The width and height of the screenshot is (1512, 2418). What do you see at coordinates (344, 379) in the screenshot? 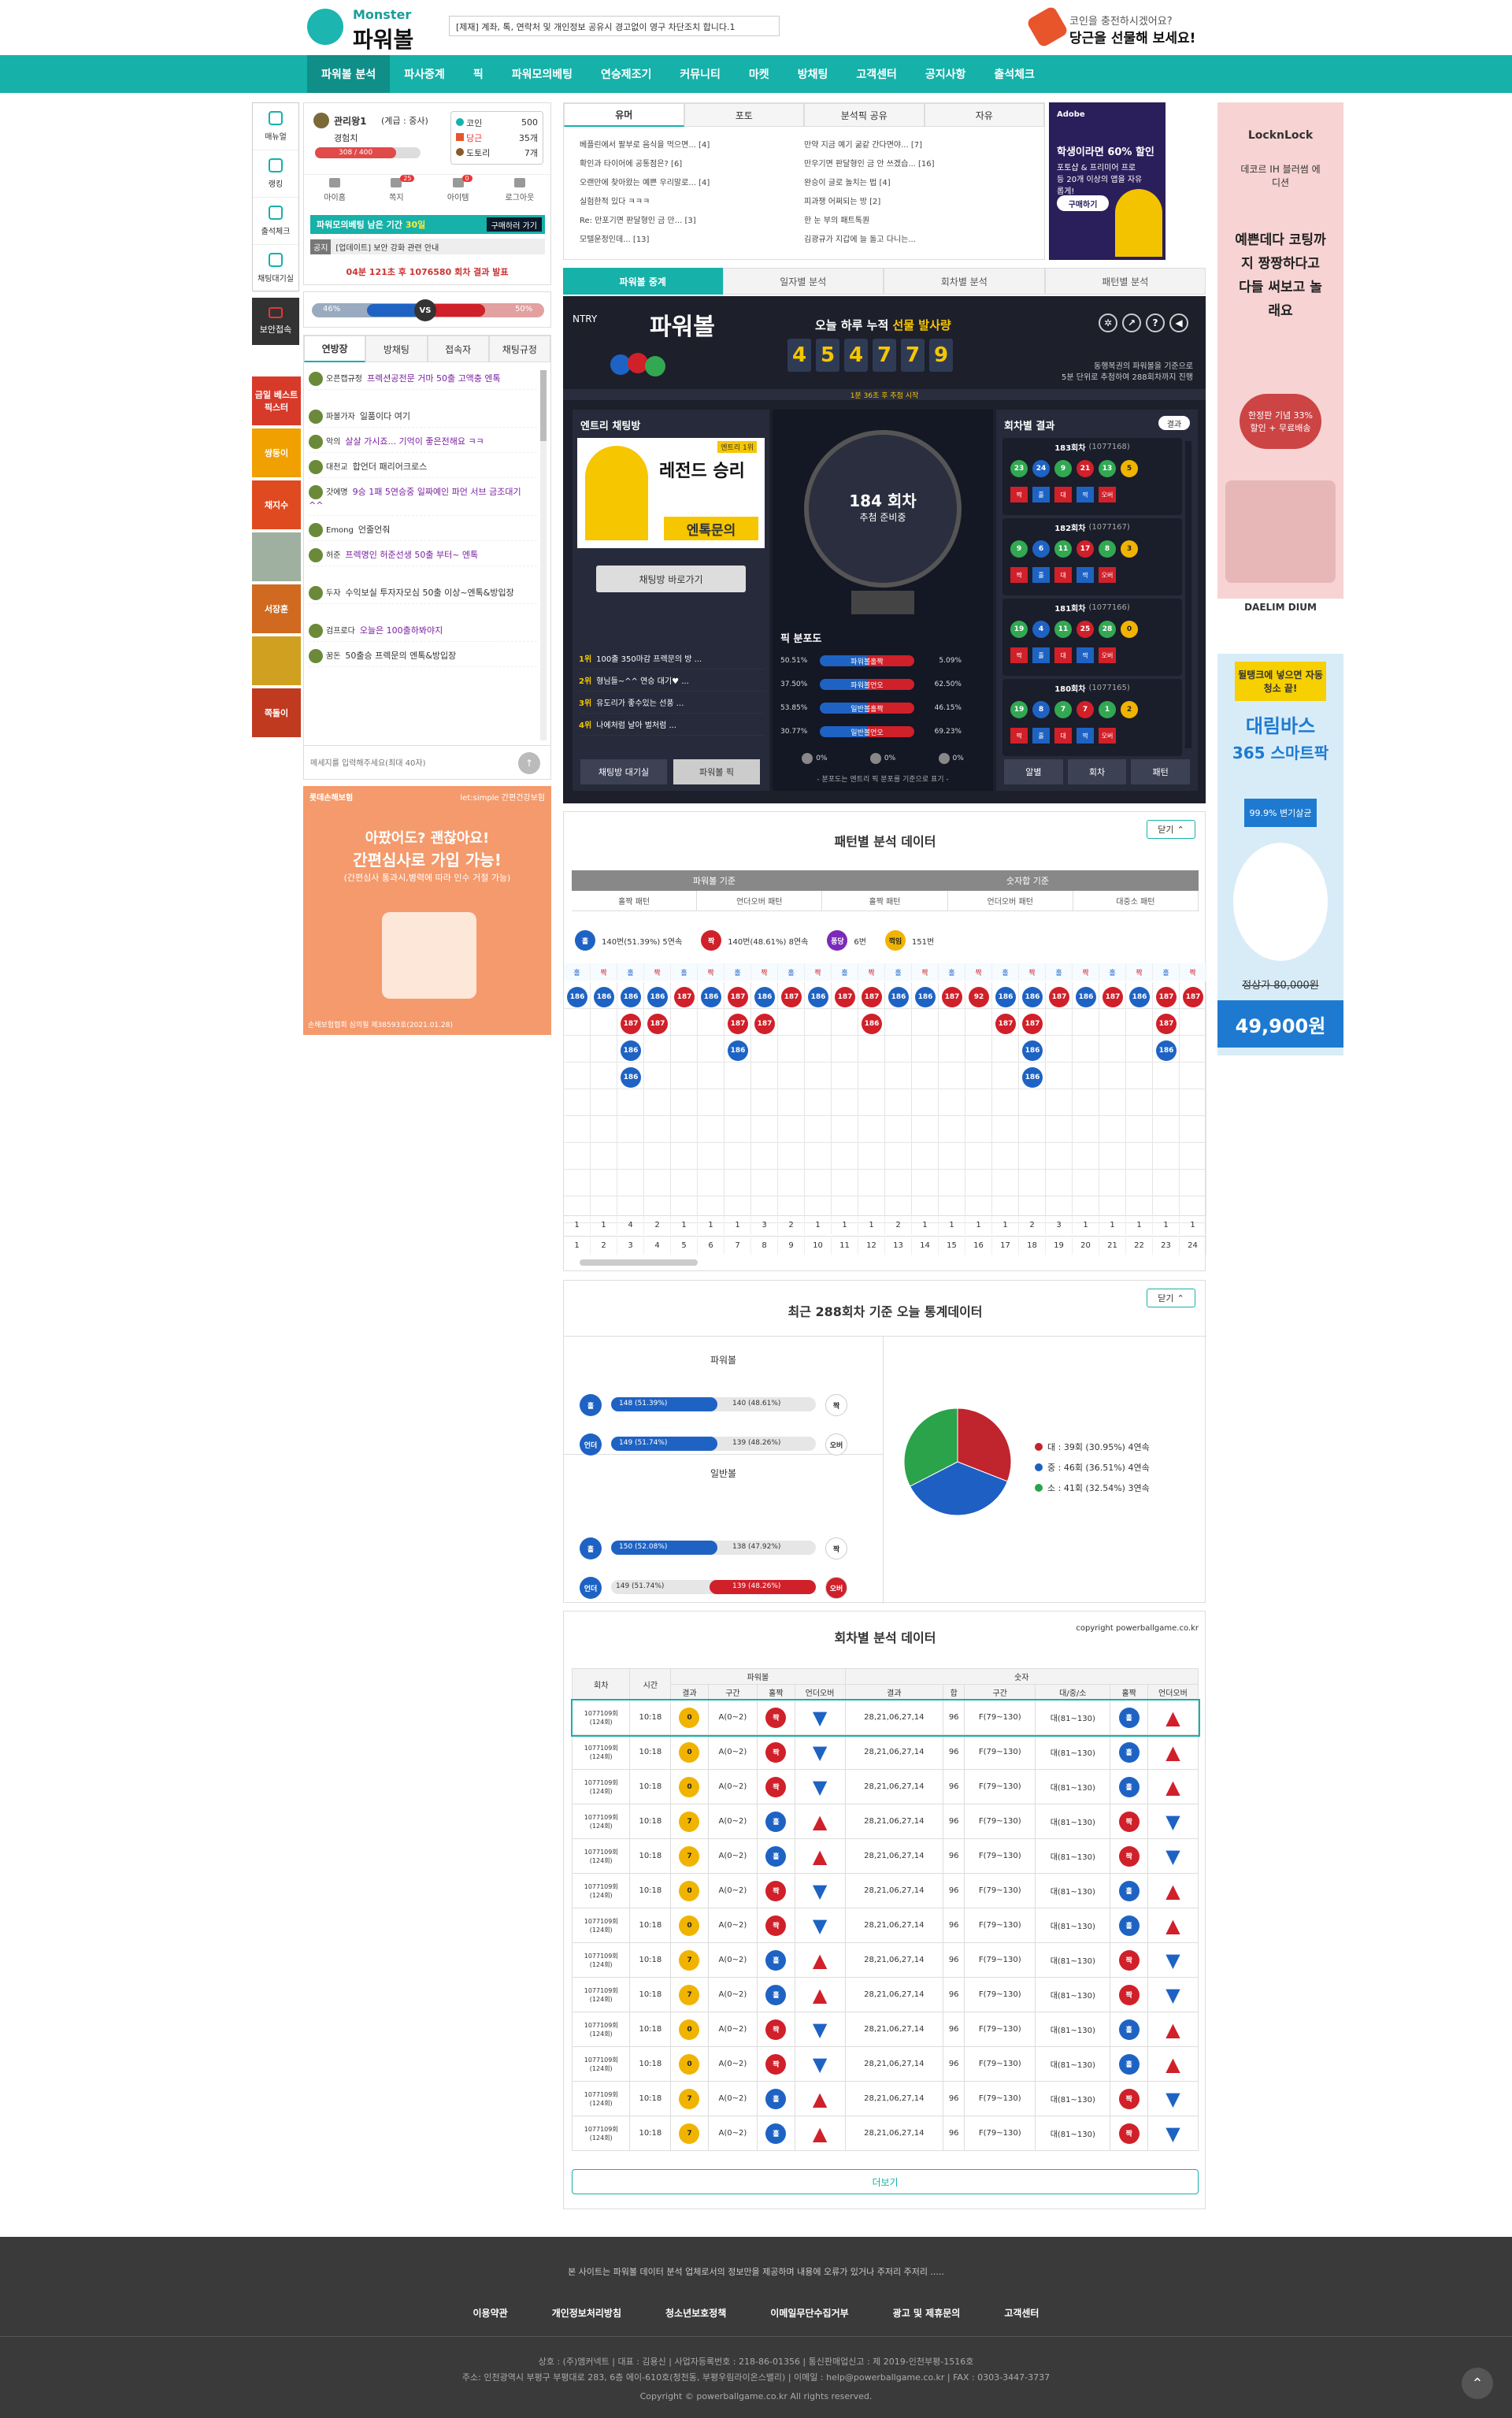
I see `chat-user-name: 오픈캡규정` at bounding box center [344, 379].